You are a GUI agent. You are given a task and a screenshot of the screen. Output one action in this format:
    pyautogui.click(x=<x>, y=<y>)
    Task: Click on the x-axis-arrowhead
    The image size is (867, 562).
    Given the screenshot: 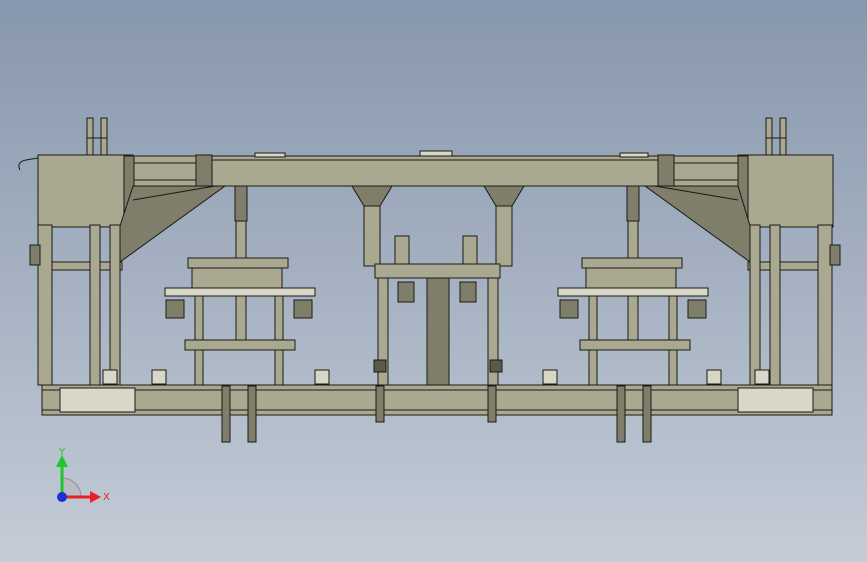 What is the action you would take?
    pyautogui.click(x=95, y=497)
    